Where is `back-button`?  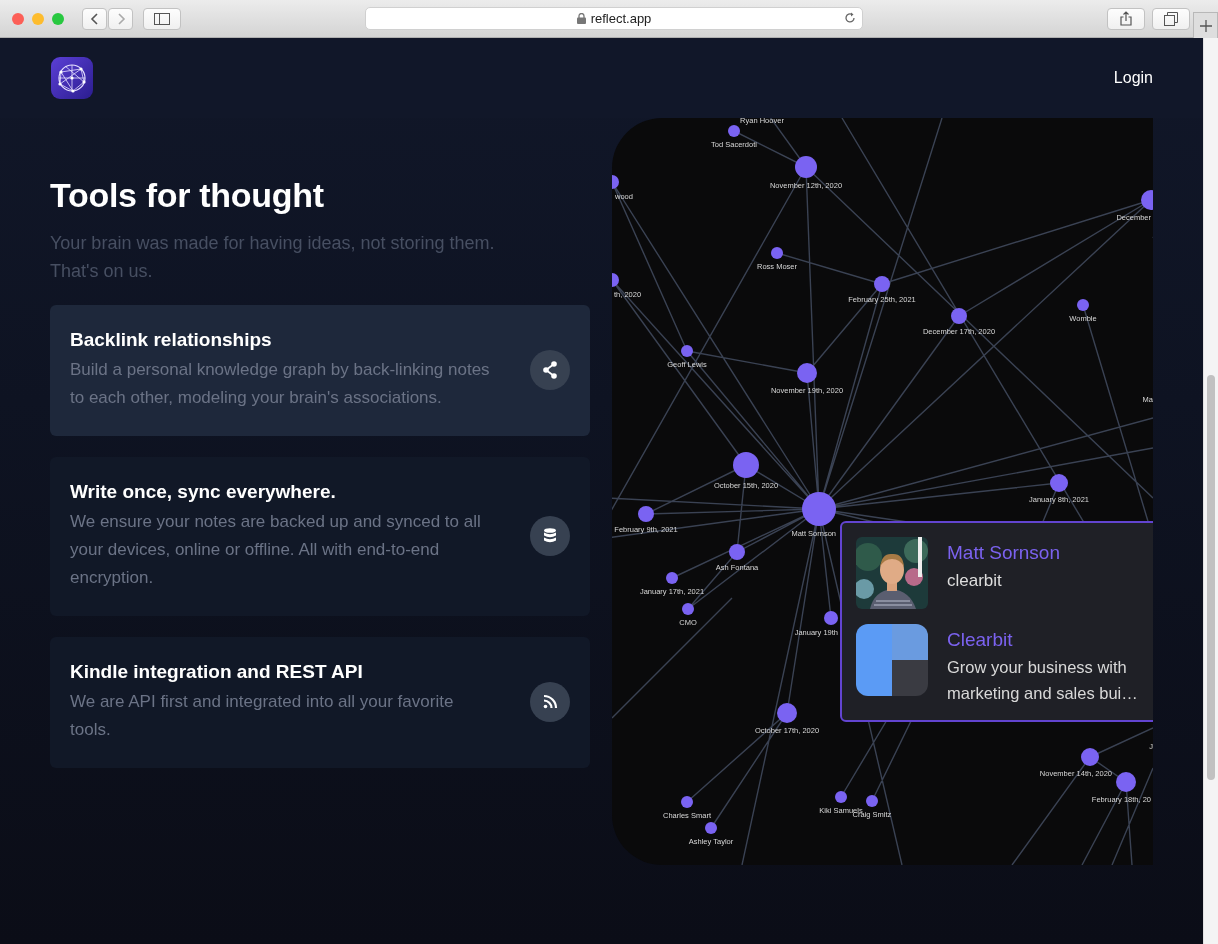
back-button is located at coordinates (94, 18).